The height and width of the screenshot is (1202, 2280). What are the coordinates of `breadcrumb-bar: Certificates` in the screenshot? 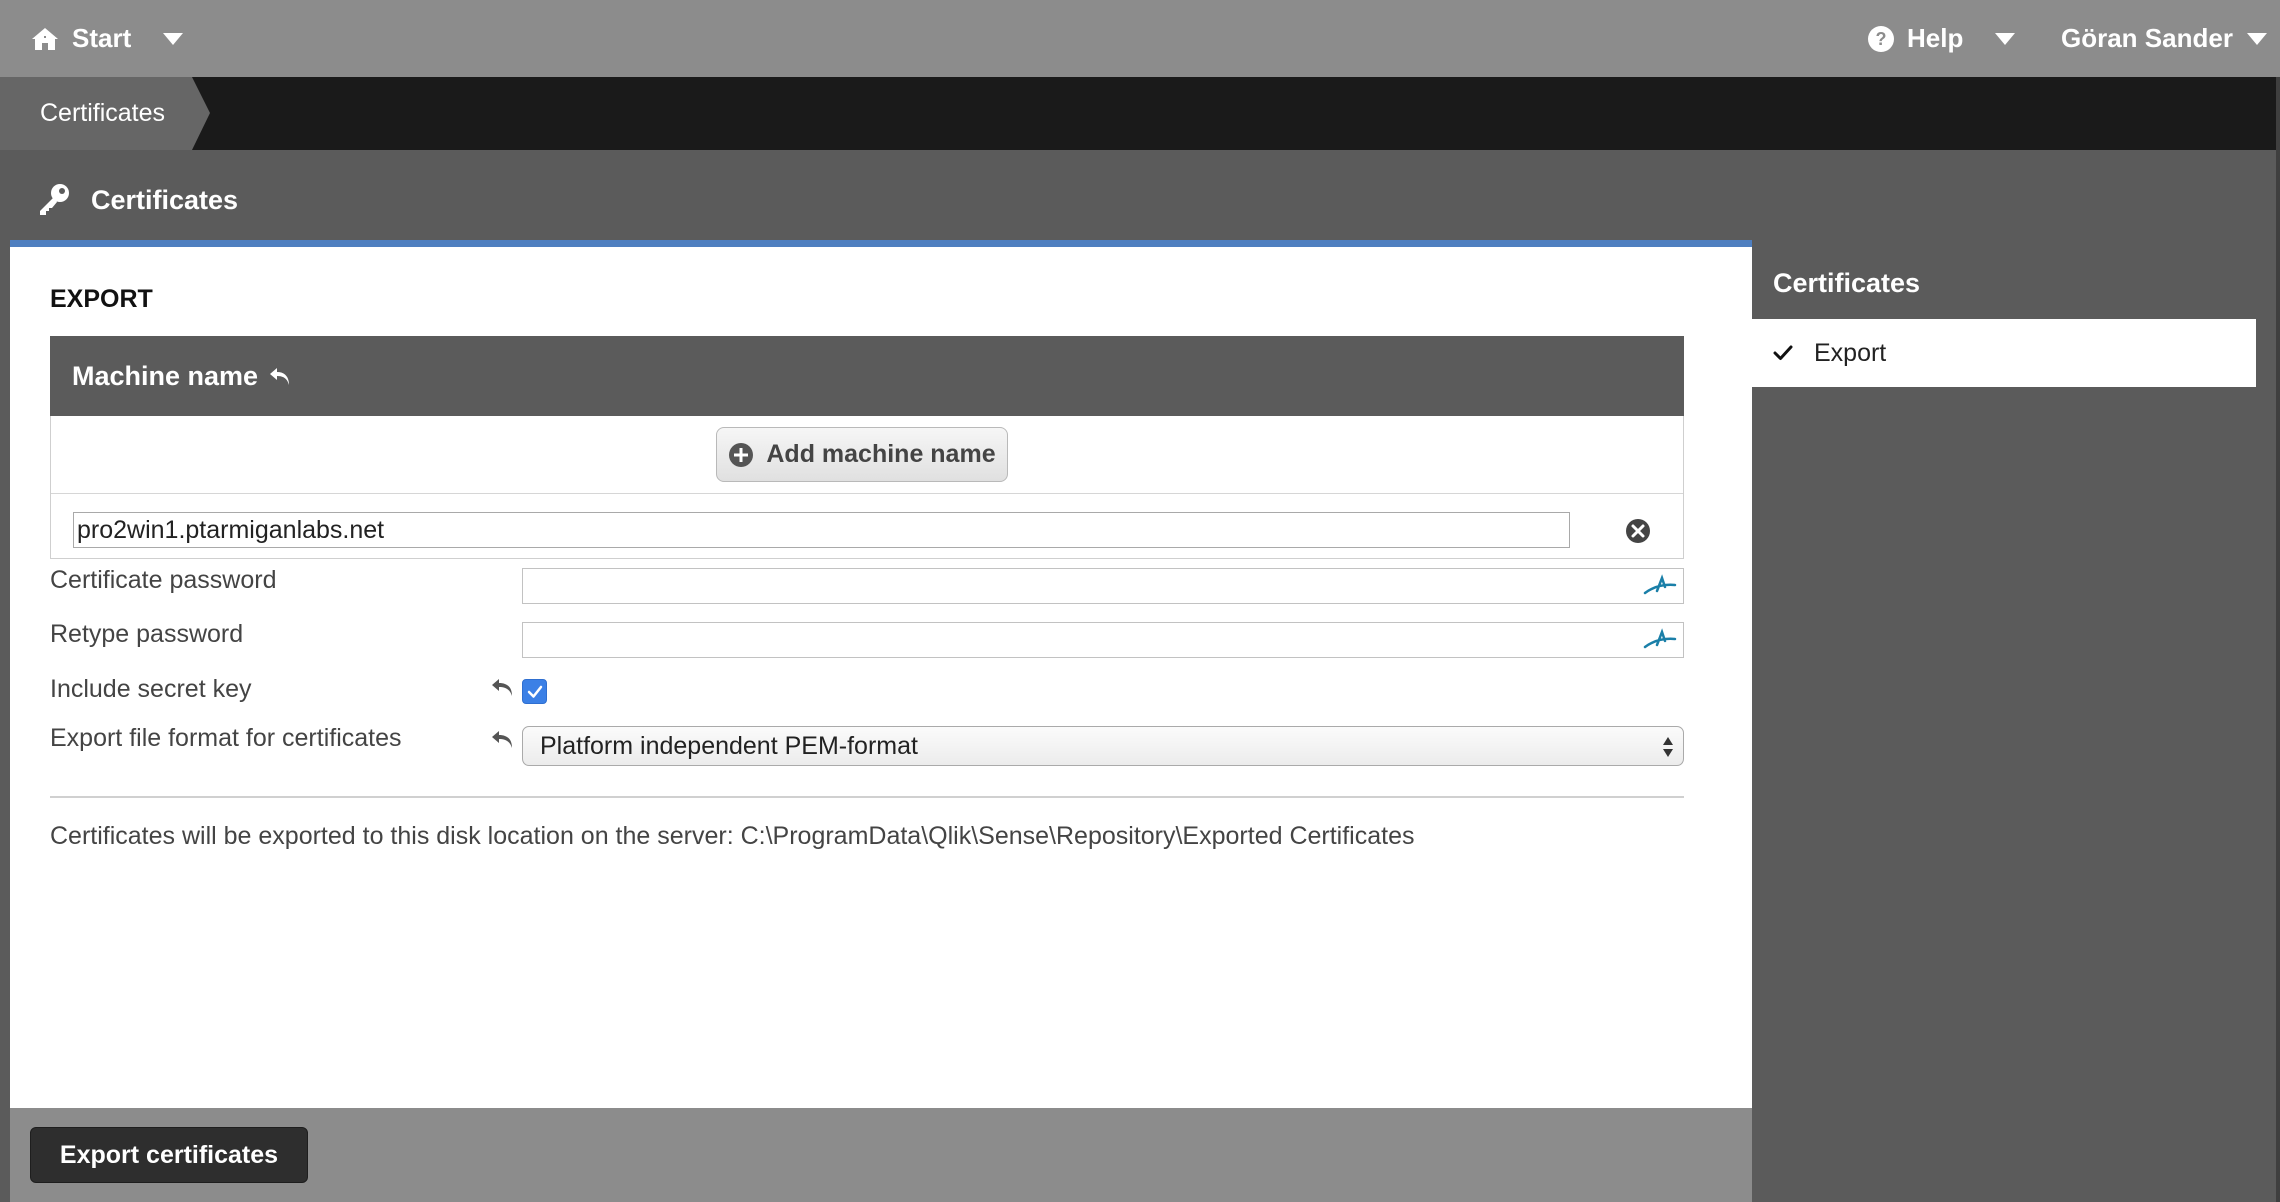 It's located at (1140, 113).